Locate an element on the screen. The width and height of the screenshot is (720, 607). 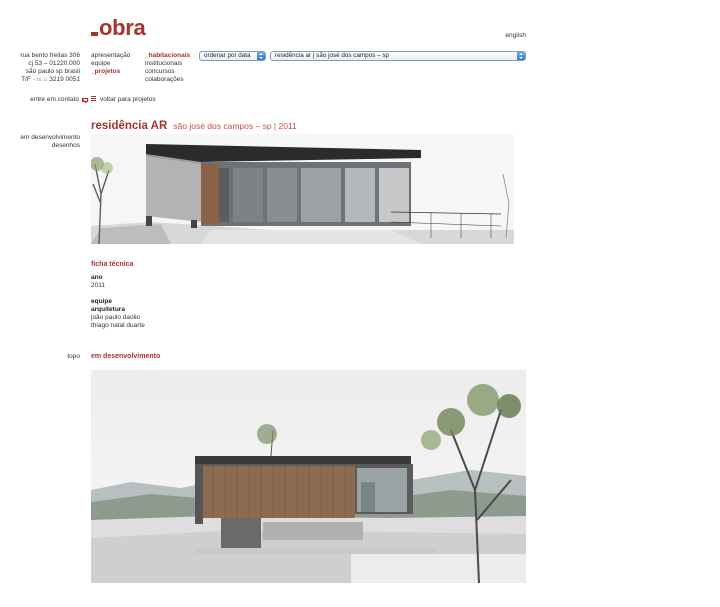
ficha-year-value: 2011 is located at coordinates (98, 285).